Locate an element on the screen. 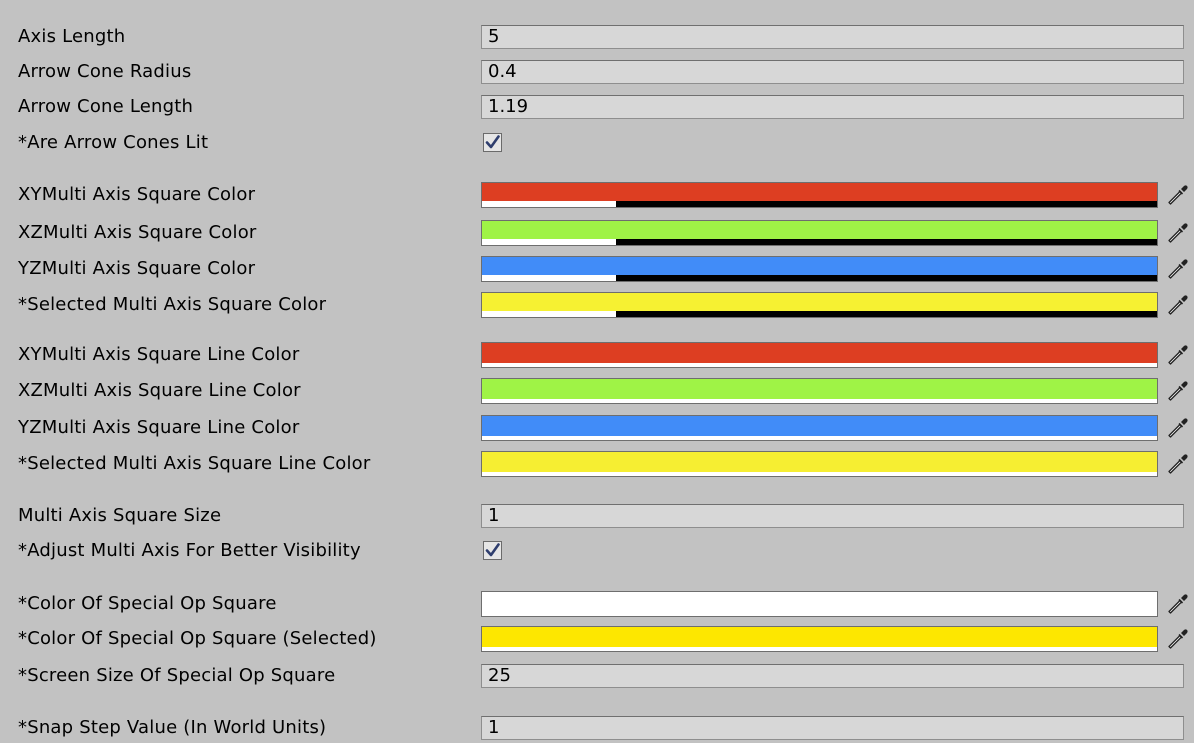  xz-square-color-swatch is located at coordinates (819, 233).